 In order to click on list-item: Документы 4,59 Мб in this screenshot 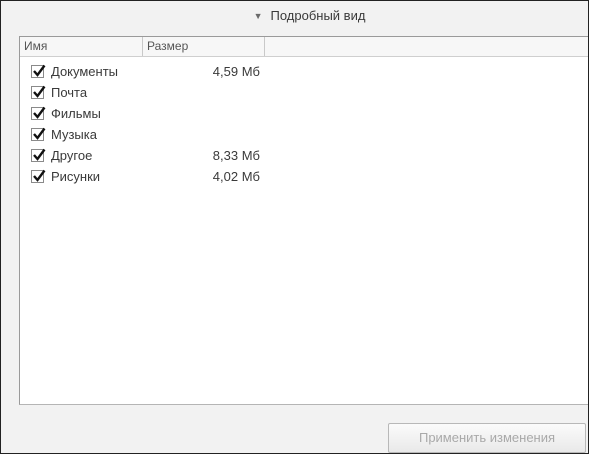, I will do `click(304, 72)`.